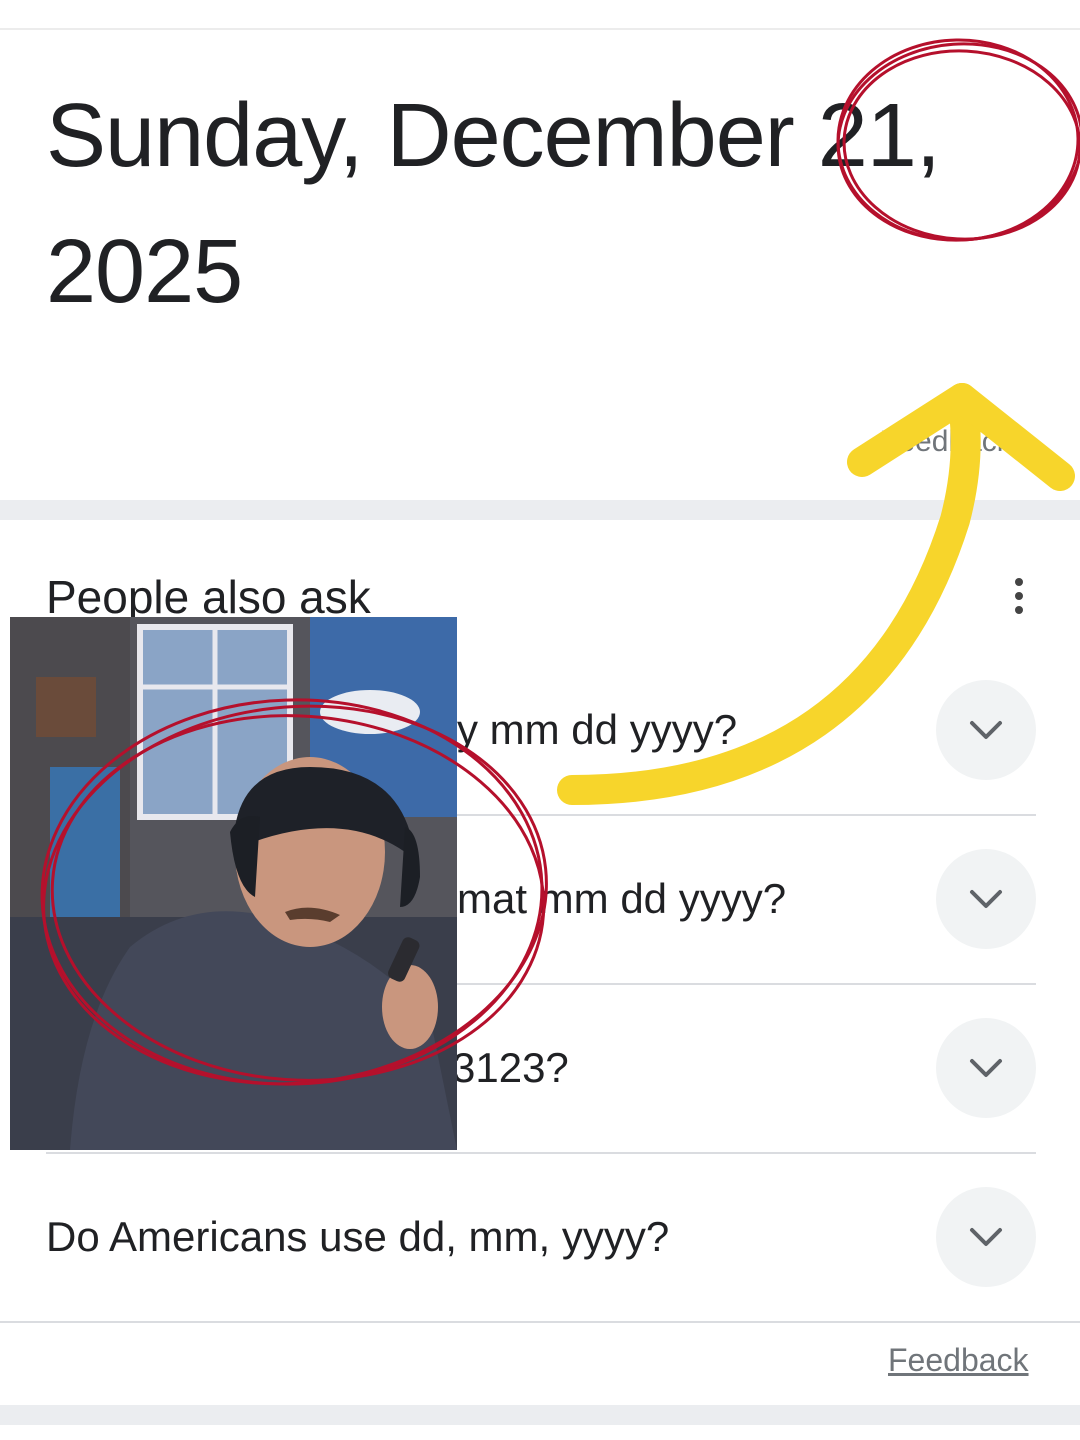  What do you see at coordinates (493, 136) in the screenshot?
I see `date-line-1: Sunday, December 21,` at bounding box center [493, 136].